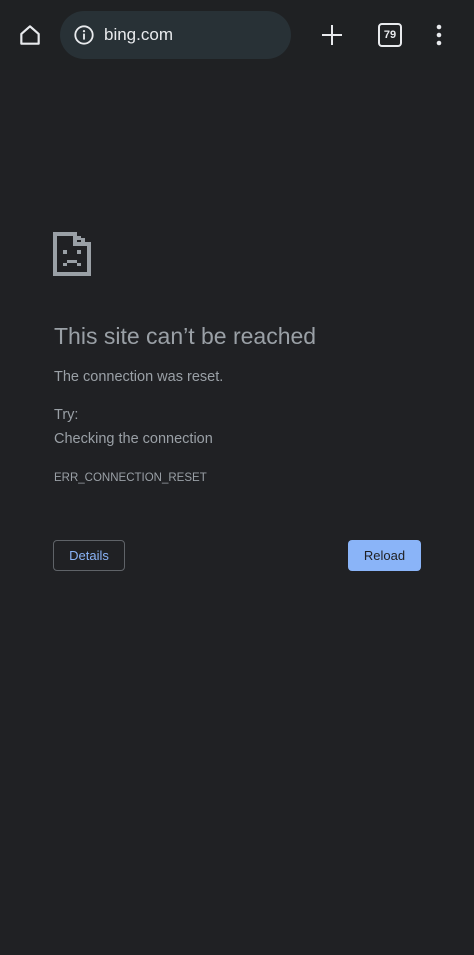 This screenshot has height=955, width=474. I want to click on tab-count: 79, so click(390, 35).